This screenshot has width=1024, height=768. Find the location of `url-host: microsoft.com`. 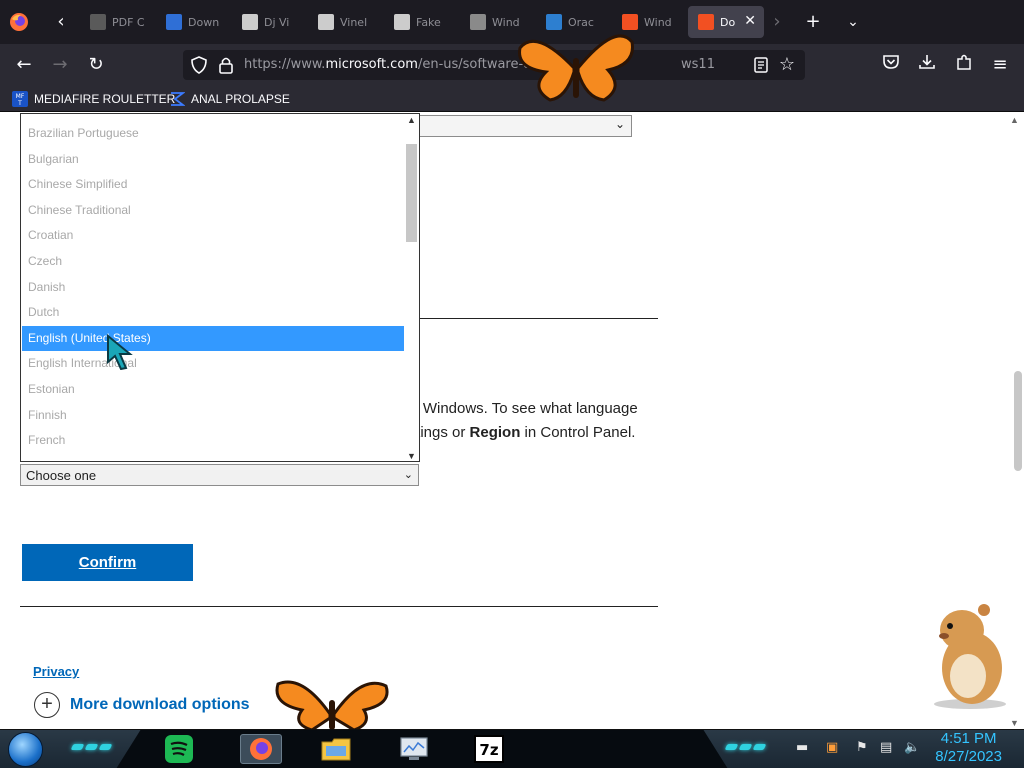

url-host: microsoft.com is located at coordinates (371, 64).